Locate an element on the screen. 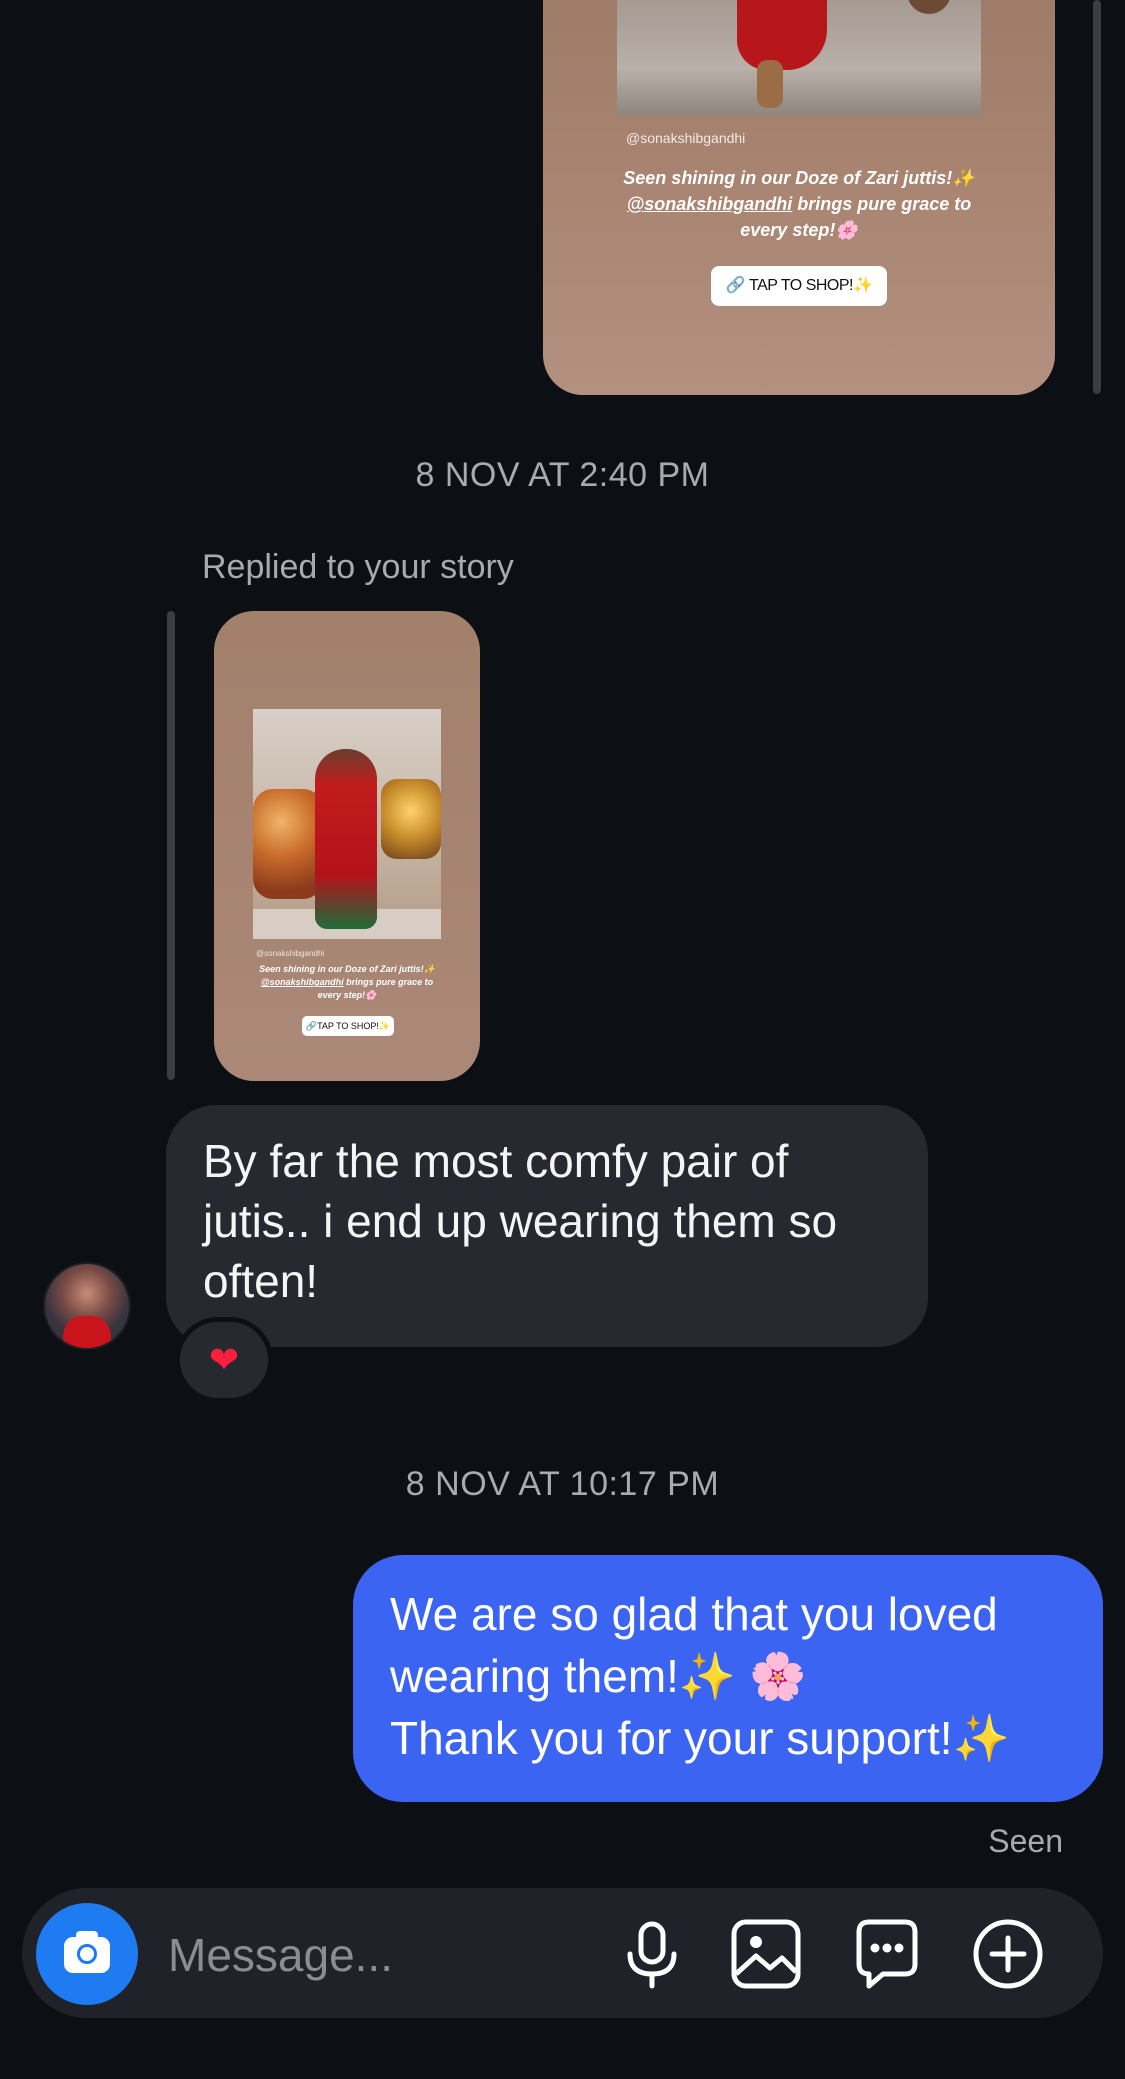 The height and width of the screenshot is (2079, 1125). heart-icon: ❤ is located at coordinates (224, 1359).